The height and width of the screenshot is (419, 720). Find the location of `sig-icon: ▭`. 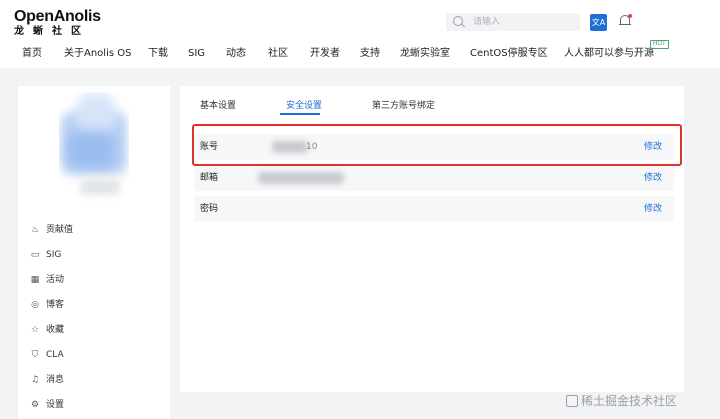

sig-icon: ▭ is located at coordinates (35, 255).